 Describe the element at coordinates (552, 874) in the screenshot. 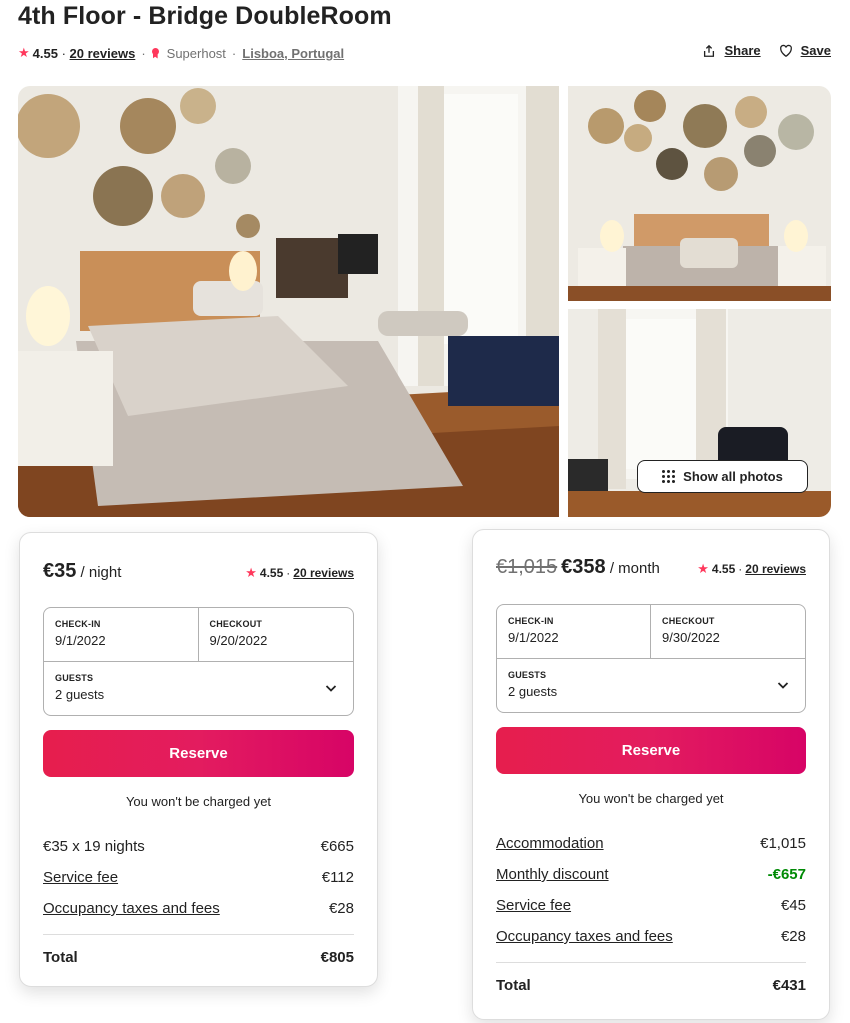

I see `monthly-discount-link: Monthly discount` at that location.